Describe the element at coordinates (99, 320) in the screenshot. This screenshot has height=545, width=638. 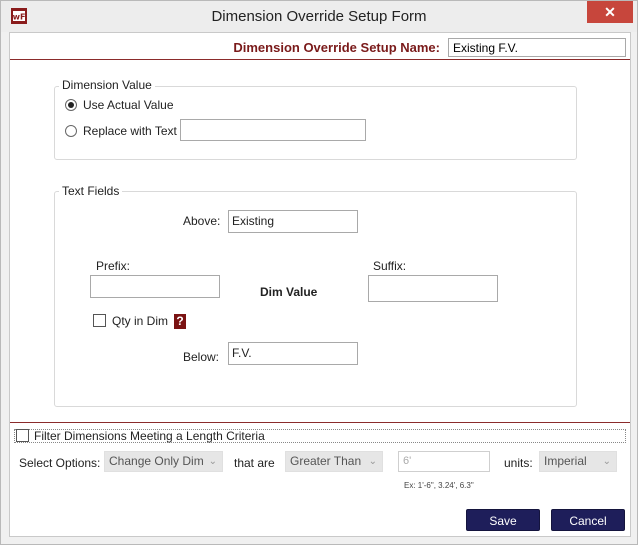
I see `qty-in-dim-checkbox` at that location.